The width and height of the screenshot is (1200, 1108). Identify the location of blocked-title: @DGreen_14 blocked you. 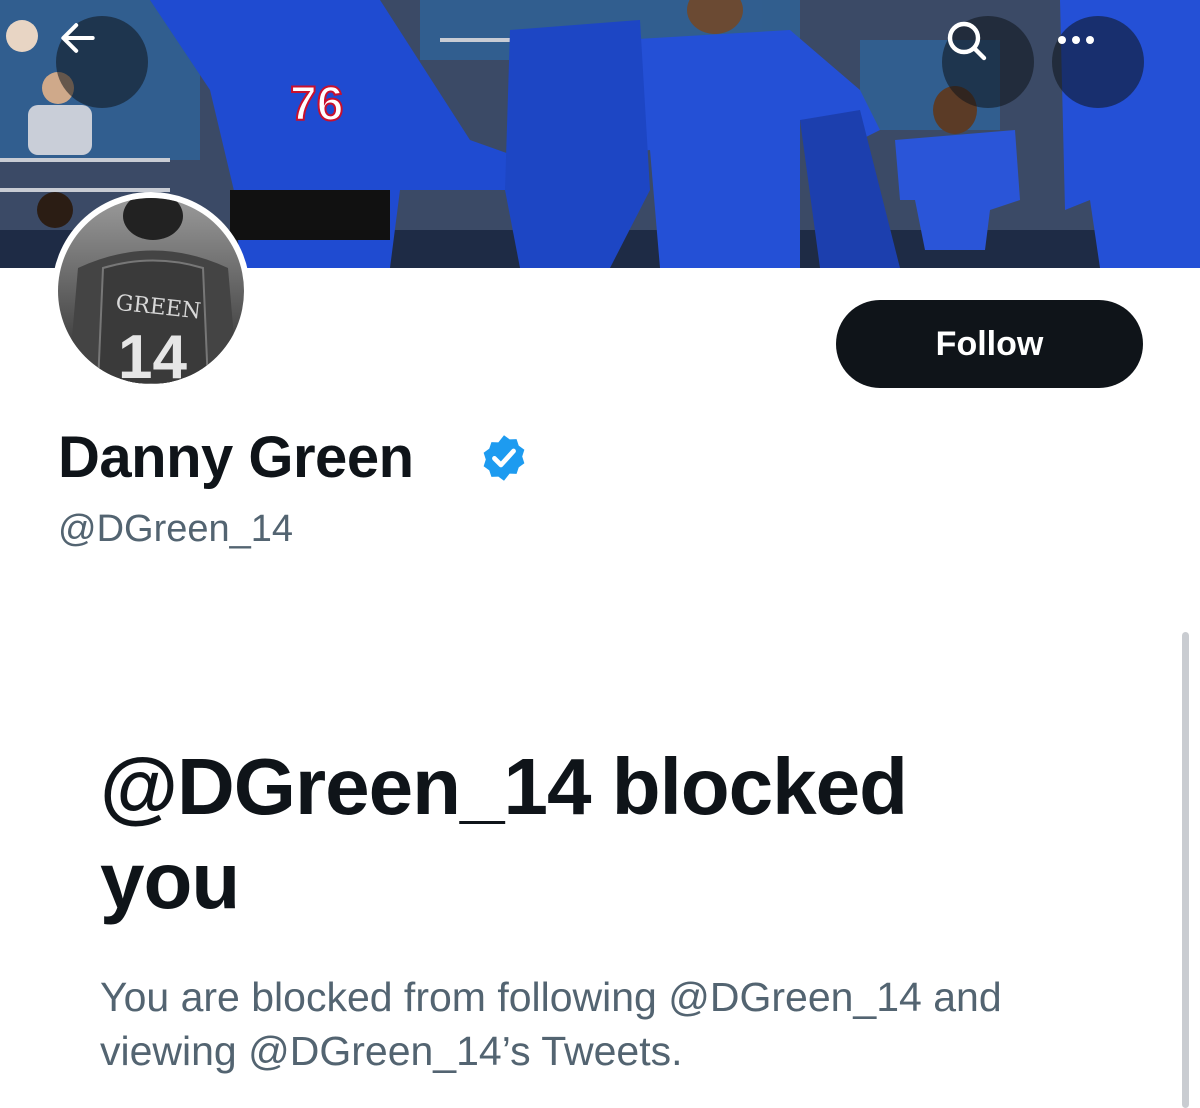
(504, 833).